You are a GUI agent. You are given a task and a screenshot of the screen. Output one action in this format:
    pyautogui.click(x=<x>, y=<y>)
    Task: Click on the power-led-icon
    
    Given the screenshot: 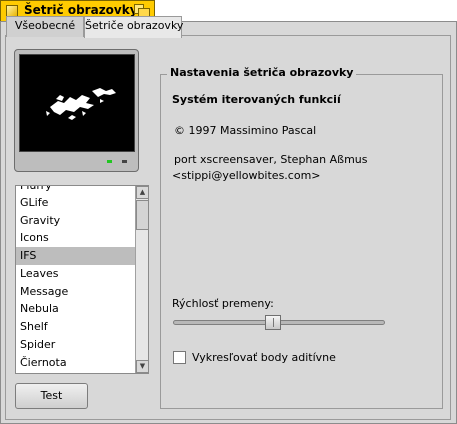 What is the action you would take?
    pyautogui.click(x=109, y=161)
    